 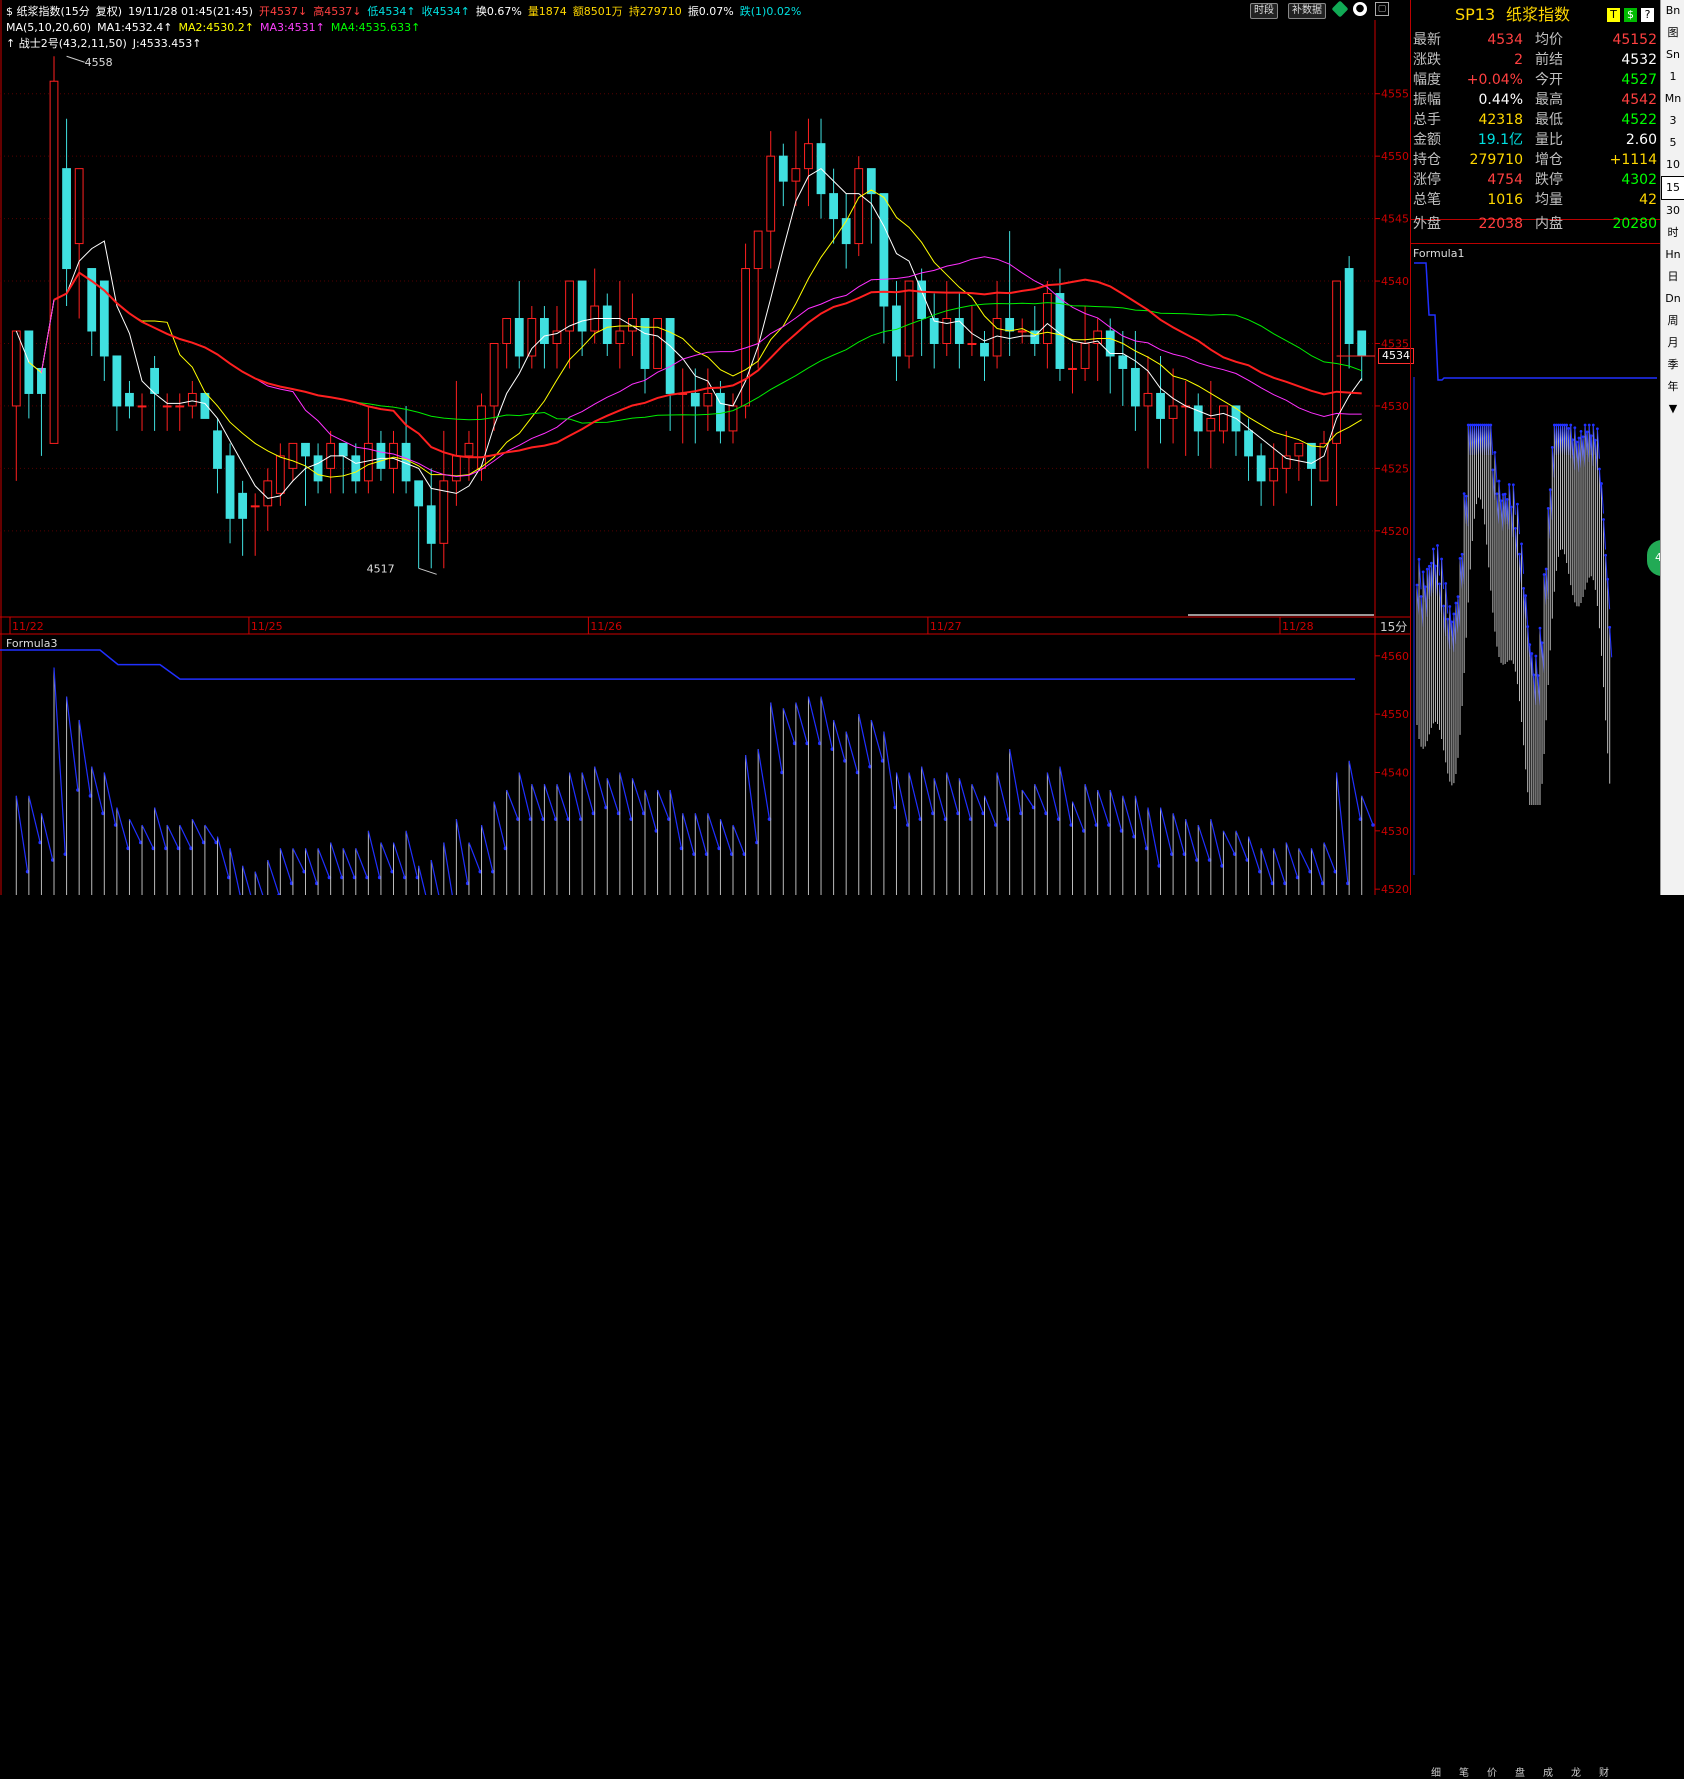 I want to click on period-item: Mn, so click(x=1672, y=99).